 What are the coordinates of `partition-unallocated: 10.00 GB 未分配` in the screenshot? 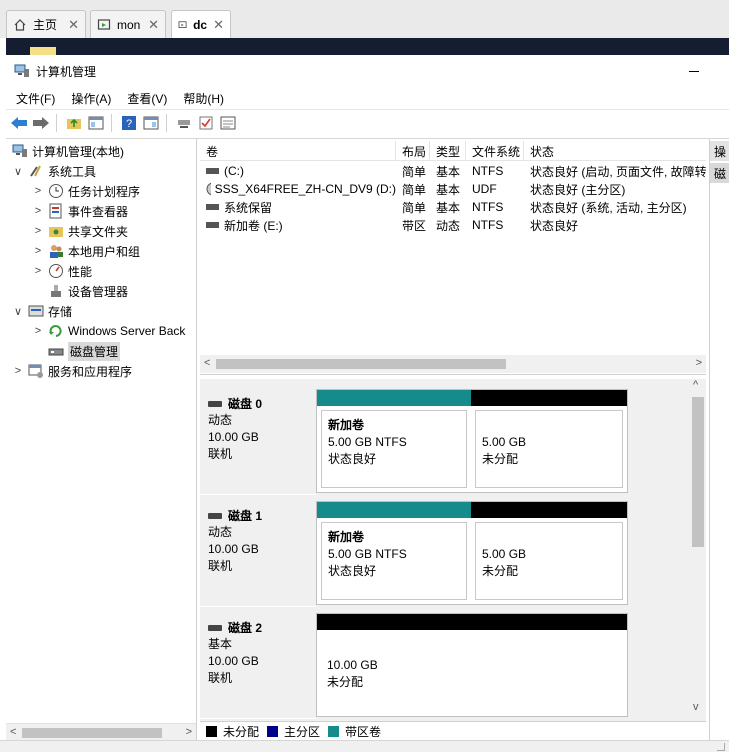 It's located at (472, 665).